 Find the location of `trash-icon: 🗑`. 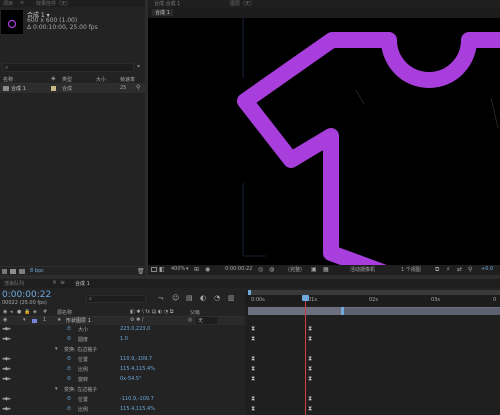

trash-icon: 🗑 is located at coordinates (141, 271).